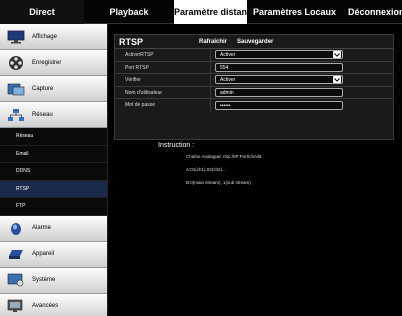 This screenshot has height=316, width=402. What do you see at coordinates (163, 80) in the screenshot?
I see `verify-label: Vérifier` at bounding box center [163, 80].